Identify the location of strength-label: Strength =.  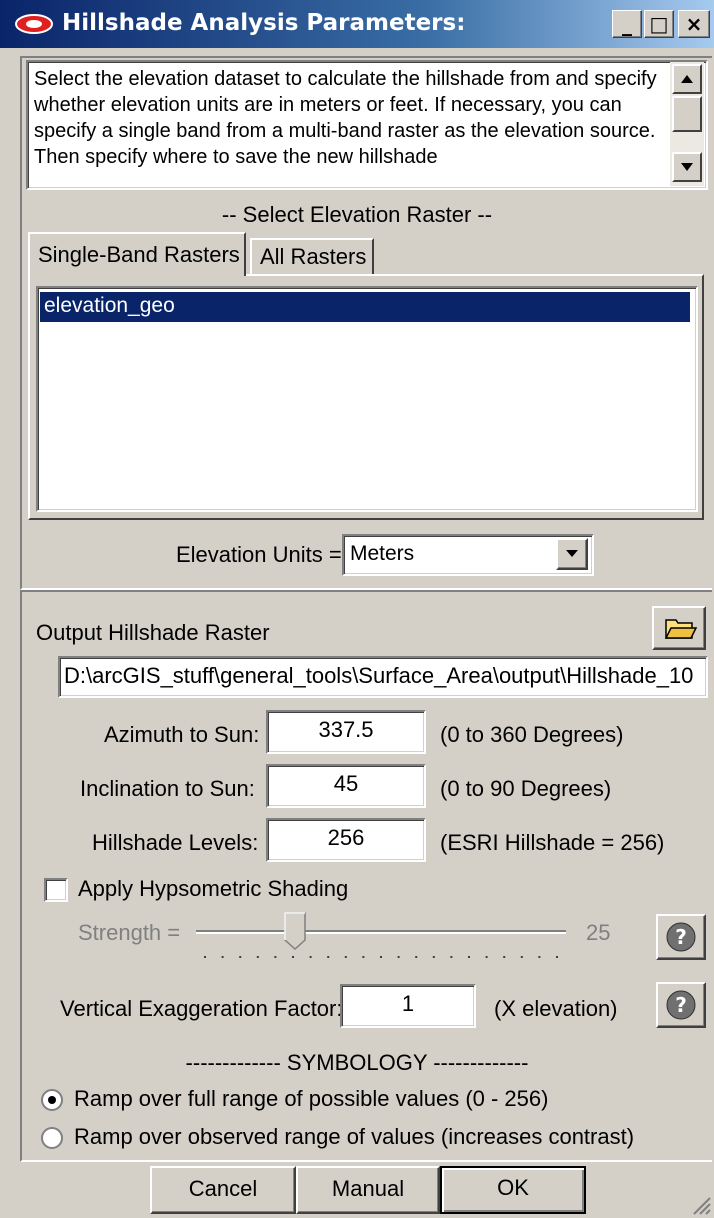
(129, 932).